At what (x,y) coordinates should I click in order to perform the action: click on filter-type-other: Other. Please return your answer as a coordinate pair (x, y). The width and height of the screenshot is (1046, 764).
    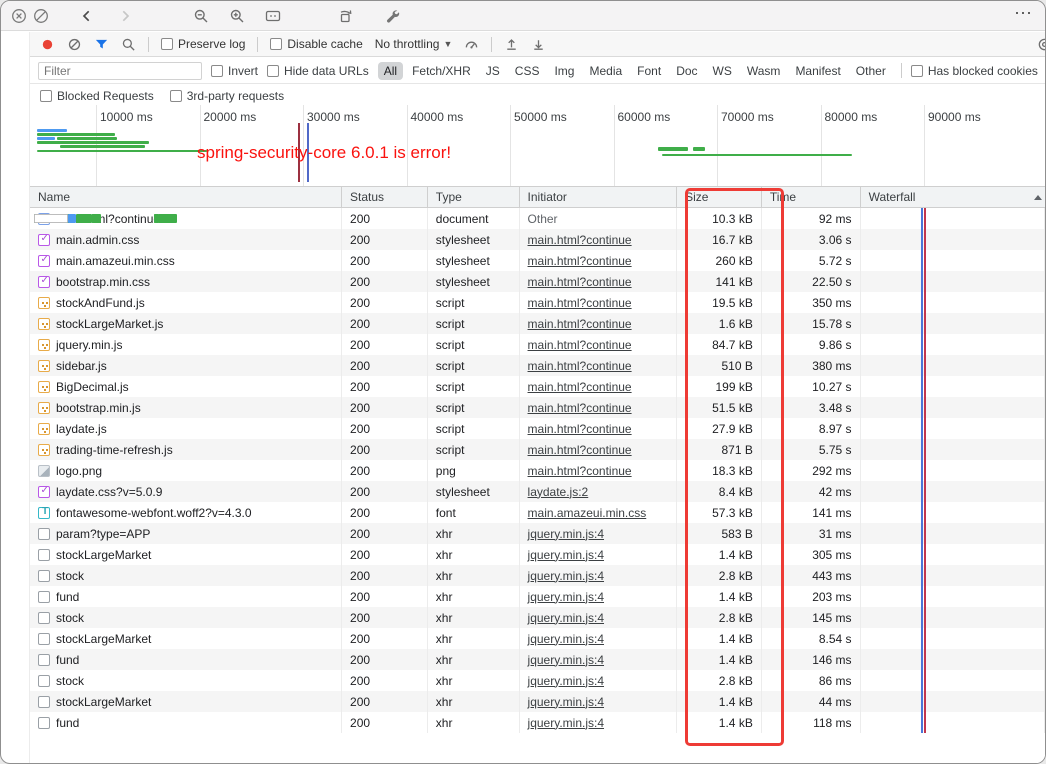
    Looking at the image, I should click on (871, 71).